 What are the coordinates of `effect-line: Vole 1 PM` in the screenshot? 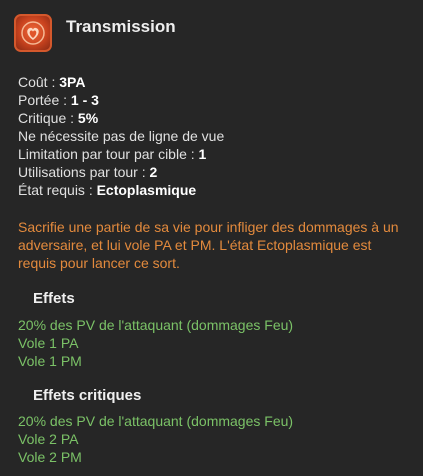 It's located at (50, 361).